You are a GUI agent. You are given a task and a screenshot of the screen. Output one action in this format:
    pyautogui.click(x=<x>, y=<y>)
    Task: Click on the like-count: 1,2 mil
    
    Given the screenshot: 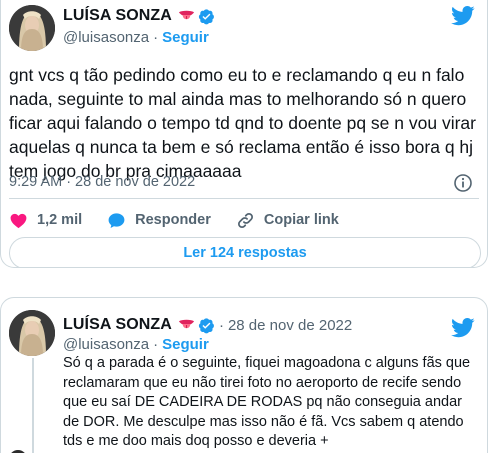 What is the action you would take?
    pyautogui.click(x=60, y=220)
    